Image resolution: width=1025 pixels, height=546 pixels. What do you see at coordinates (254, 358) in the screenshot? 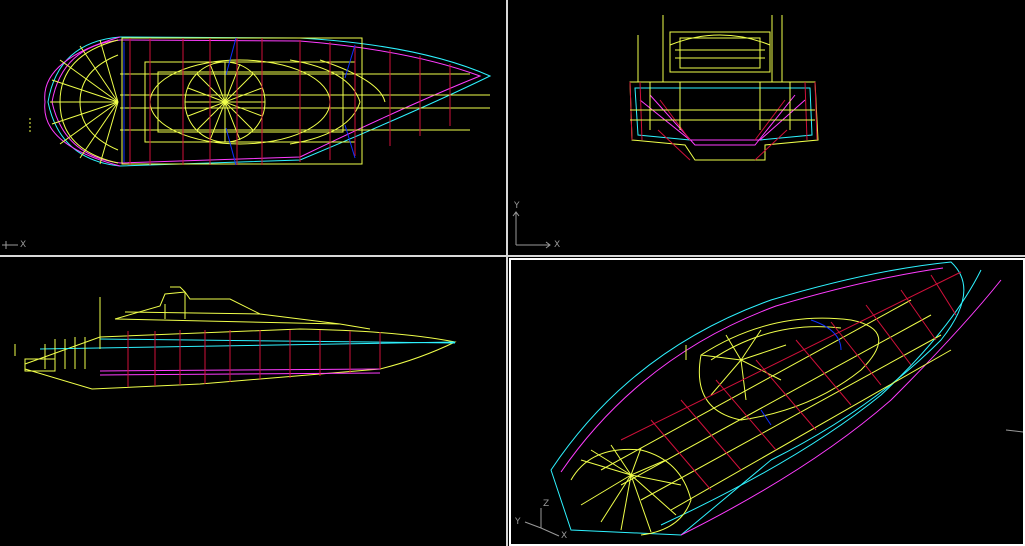
I see `side-station-lines` at bounding box center [254, 358].